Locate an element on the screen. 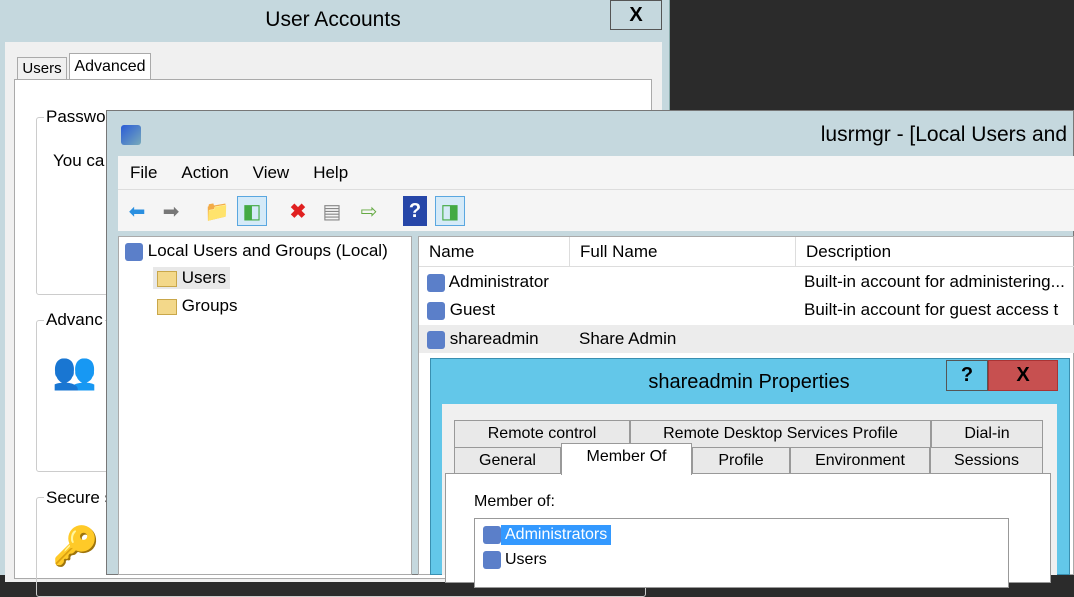 Image resolution: width=1074 pixels, height=597 pixels. tab-users: Users is located at coordinates (42, 68).